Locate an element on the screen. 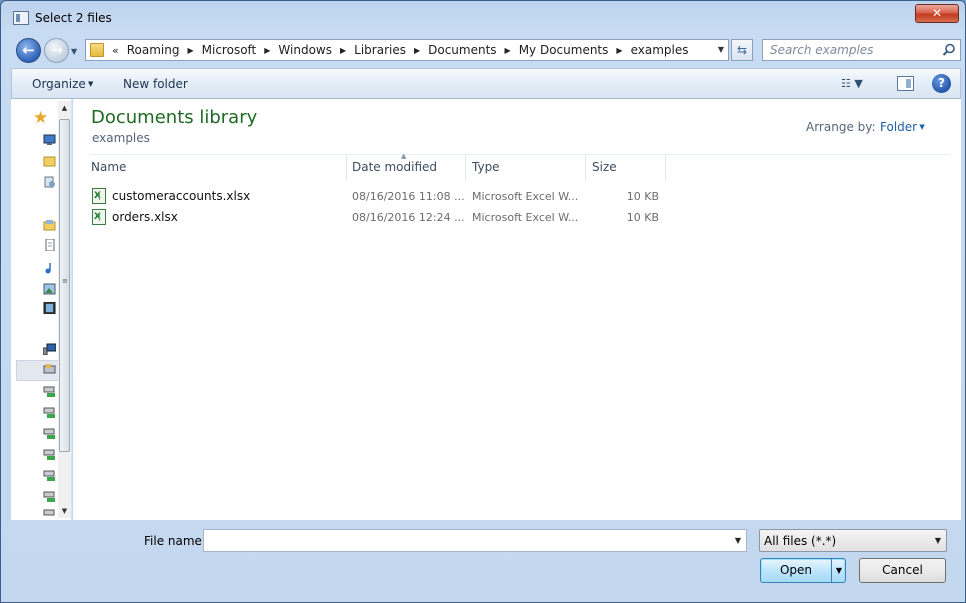 The width and height of the screenshot is (966, 603). scroll-thumb: ≡ is located at coordinates (64, 285).